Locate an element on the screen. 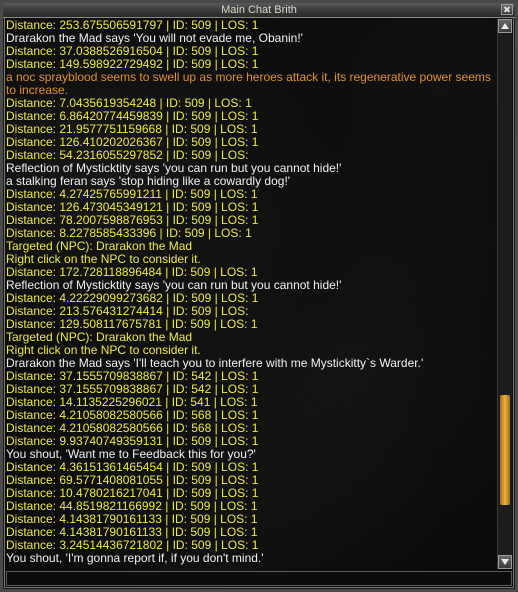 The width and height of the screenshot is (518, 592). close-icon is located at coordinates (507, 9).